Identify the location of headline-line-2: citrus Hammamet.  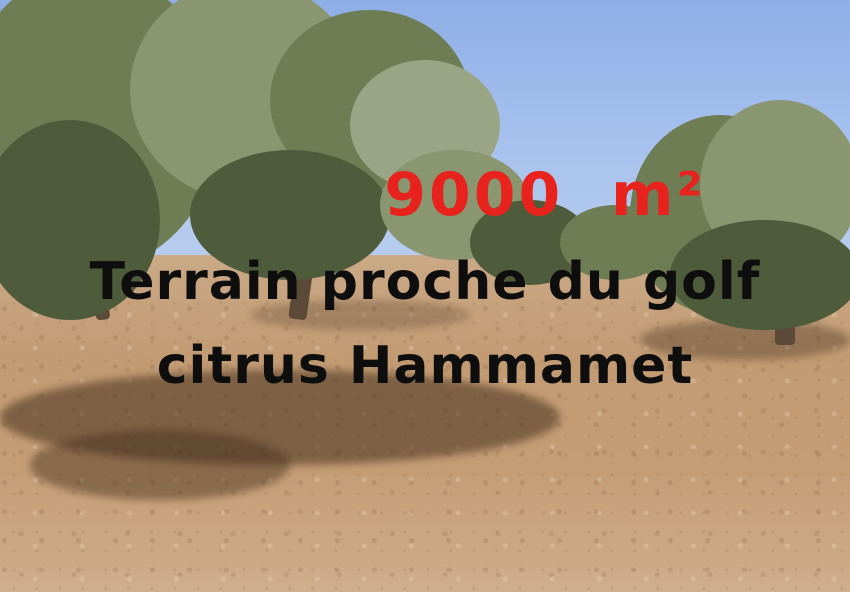
(425, 366).